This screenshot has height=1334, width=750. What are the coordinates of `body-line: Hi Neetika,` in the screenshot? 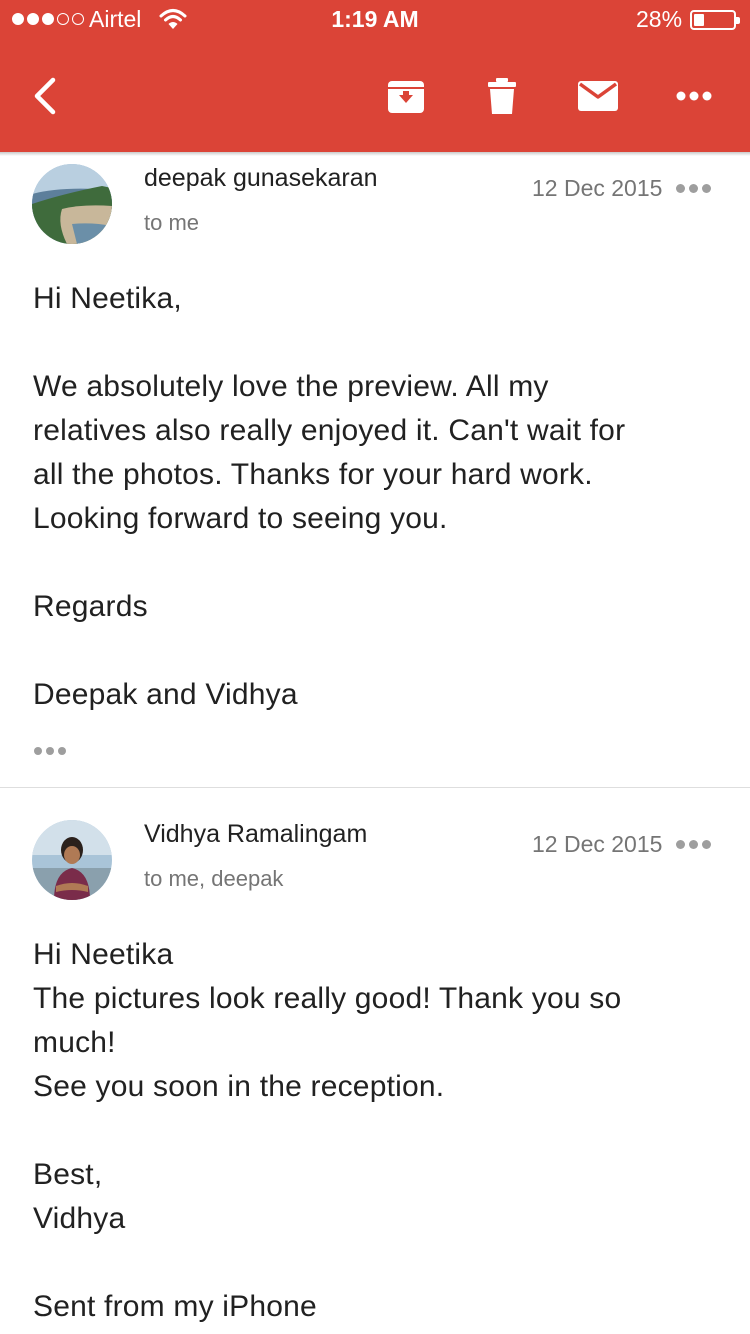 It's located at (107, 298).